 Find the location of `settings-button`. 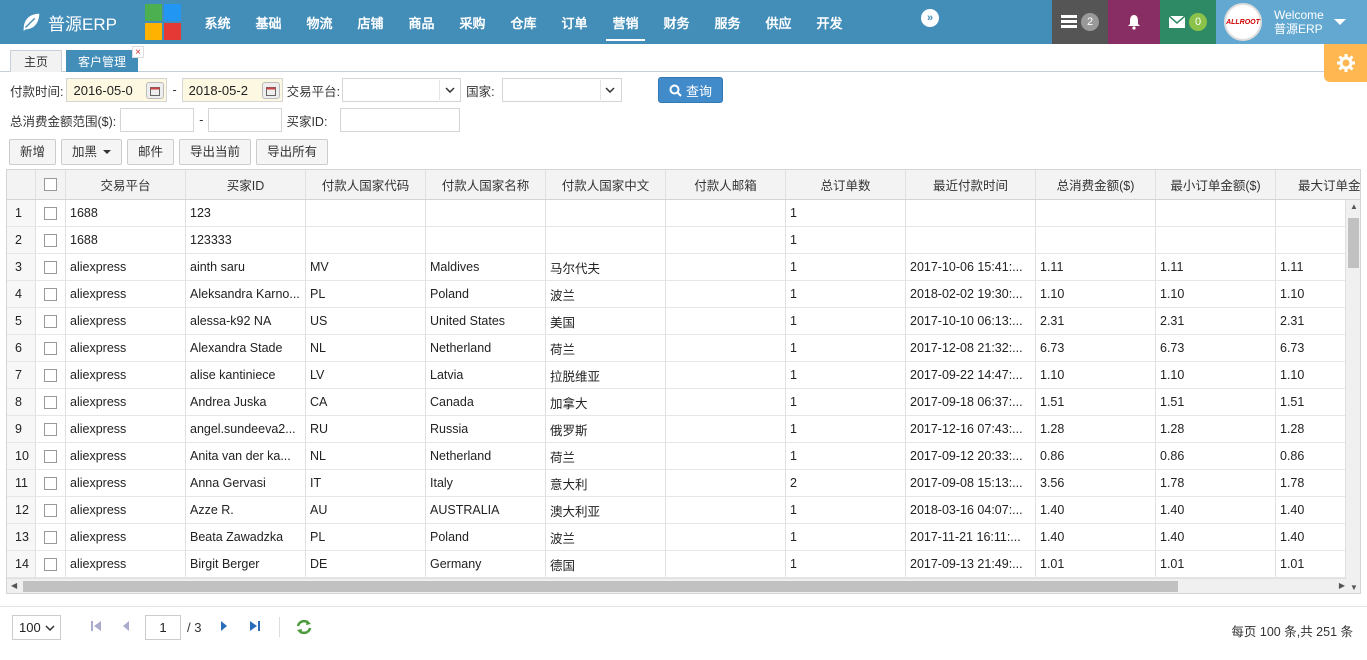

settings-button is located at coordinates (1345, 63).